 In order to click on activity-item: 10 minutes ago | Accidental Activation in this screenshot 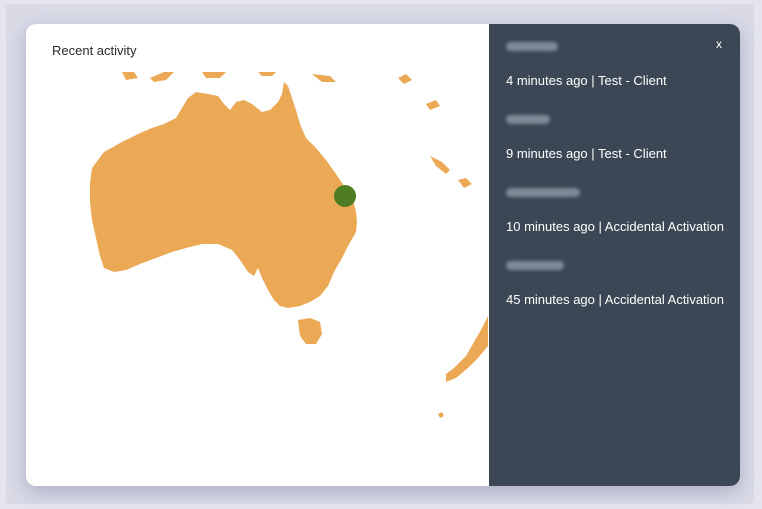, I will do `click(616, 212)`.